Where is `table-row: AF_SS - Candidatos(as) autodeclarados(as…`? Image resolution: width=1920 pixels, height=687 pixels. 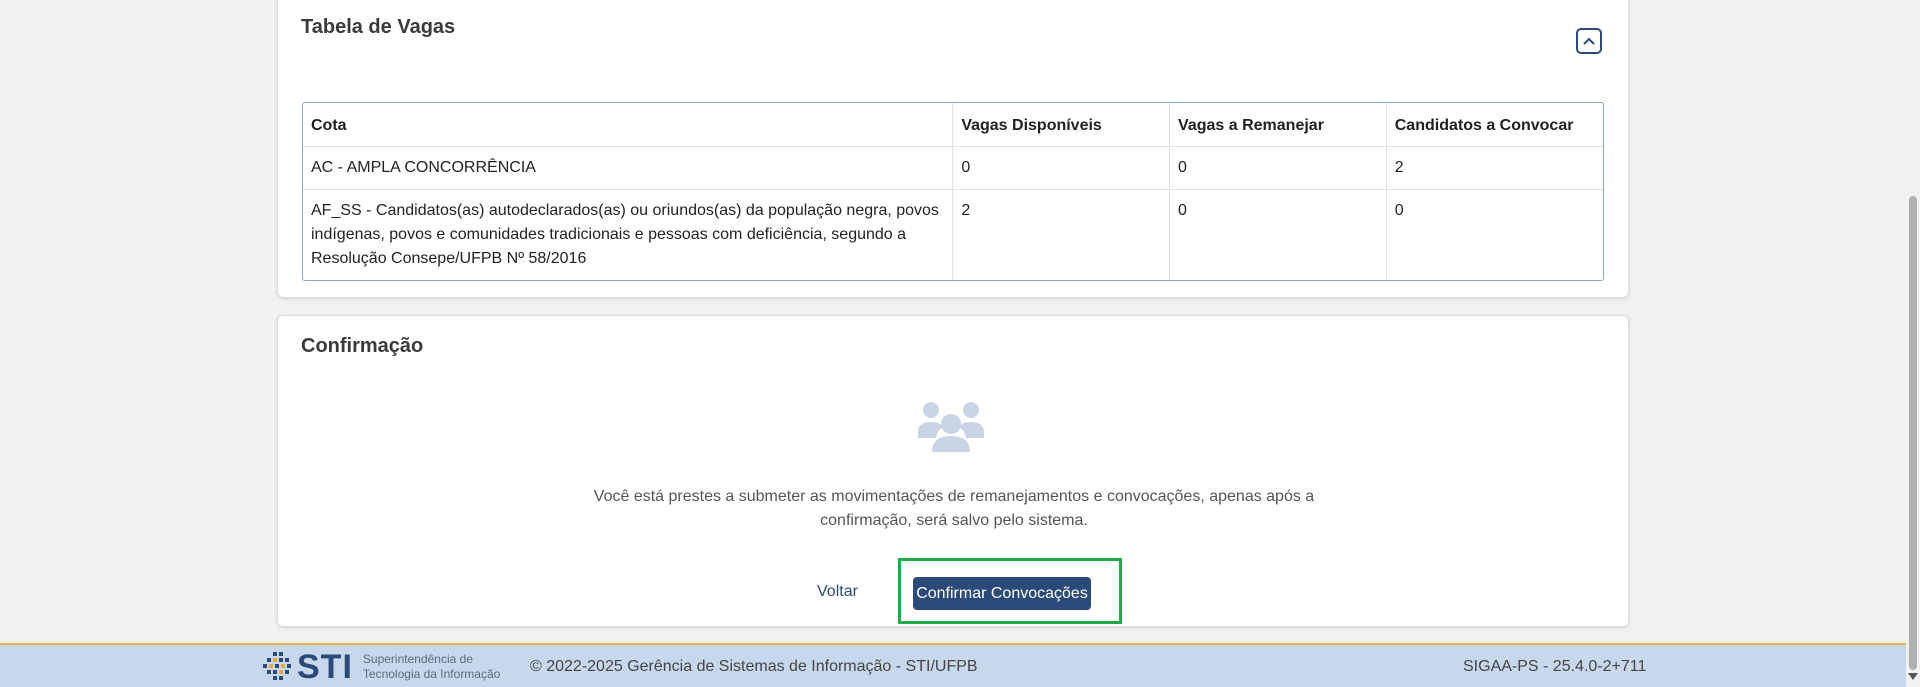
table-row: AF_SS - Candidatos(as) autodeclarados(as… is located at coordinates (953, 234).